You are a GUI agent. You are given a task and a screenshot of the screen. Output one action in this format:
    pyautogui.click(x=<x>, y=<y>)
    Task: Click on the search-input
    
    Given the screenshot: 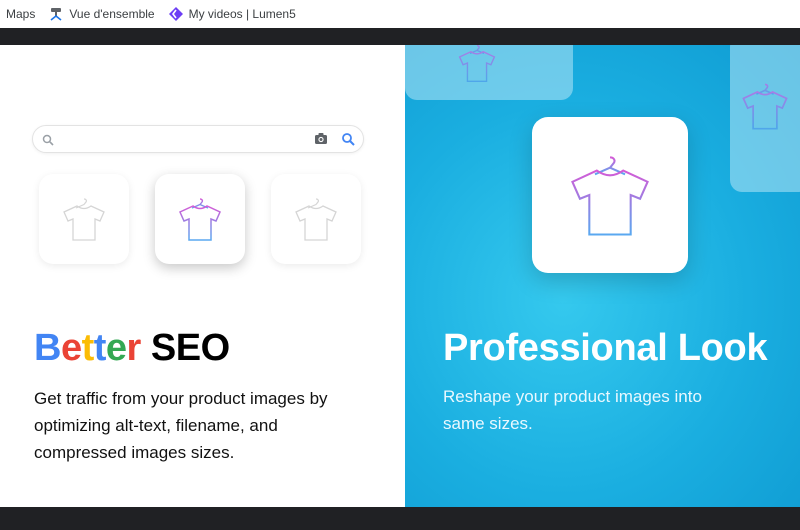 What is the action you would take?
    pyautogui.click(x=182, y=139)
    